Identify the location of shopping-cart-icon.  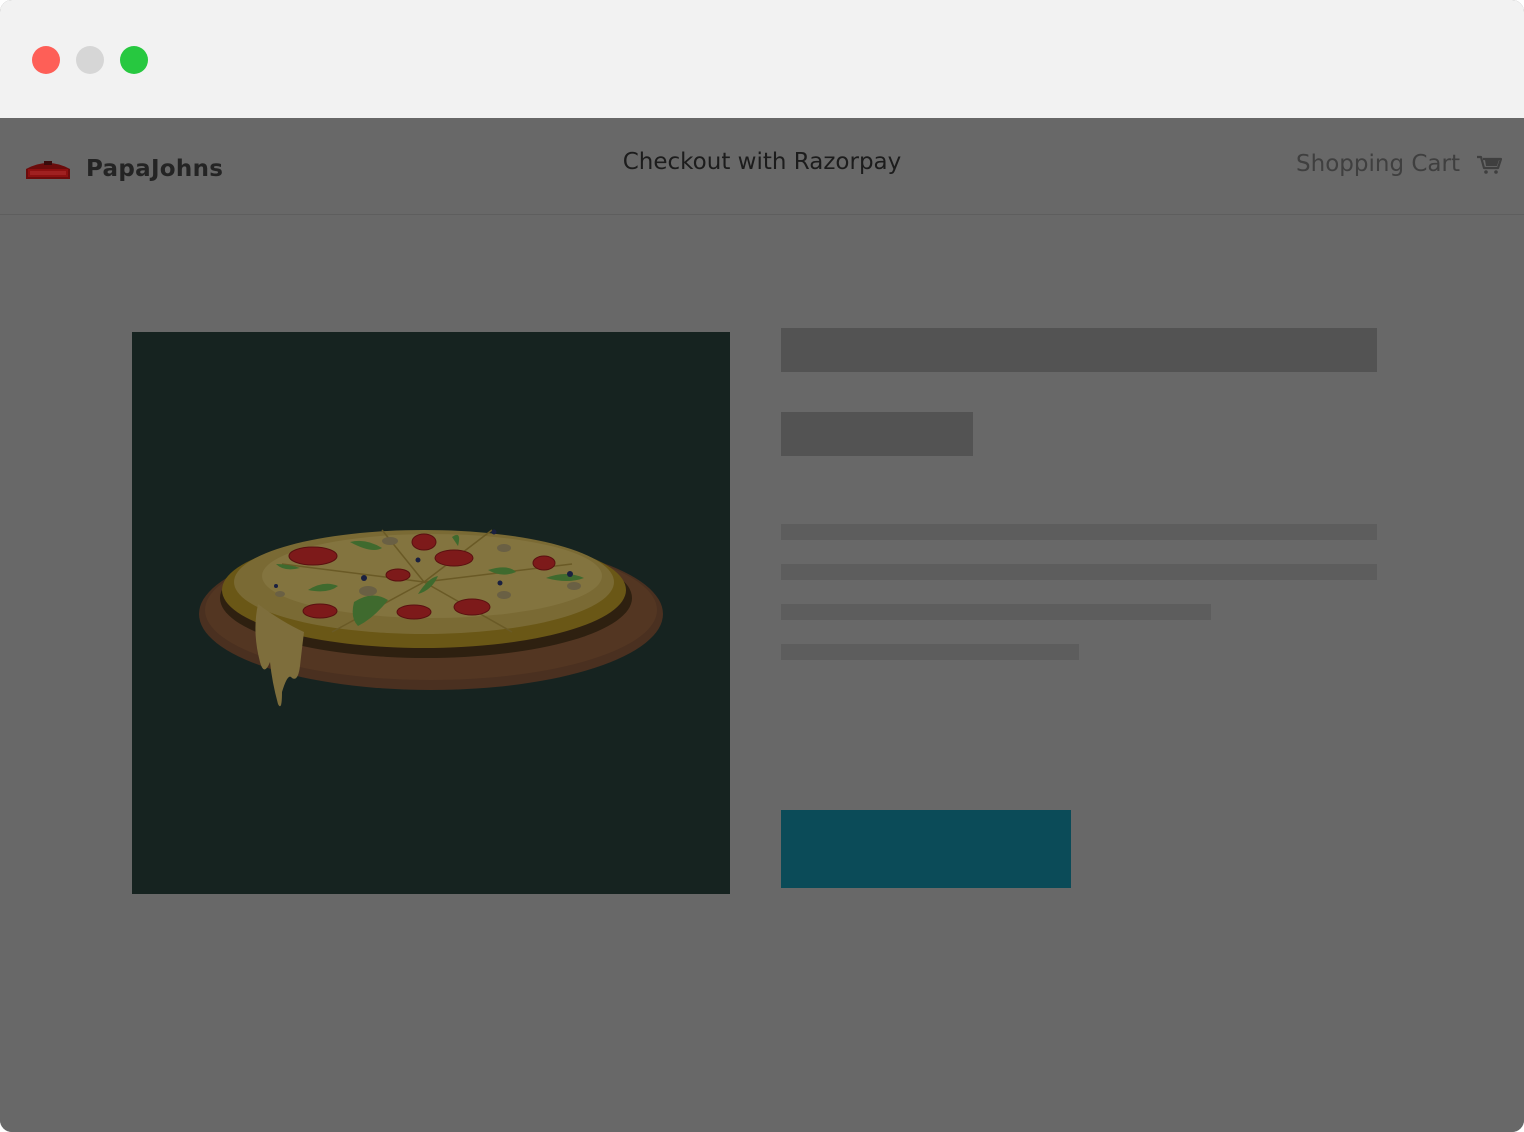
(1489, 164).